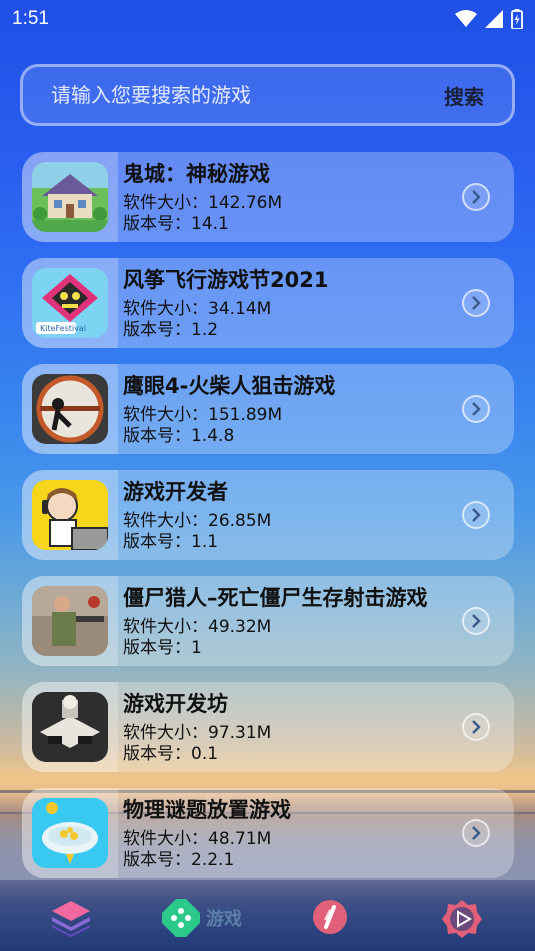 This screenshot has width=535, height=951. What do you see at coordinates (171, 754) in the screenshot?
I see `game-version: 版本号：0.1` at bounding box center [171, 754].